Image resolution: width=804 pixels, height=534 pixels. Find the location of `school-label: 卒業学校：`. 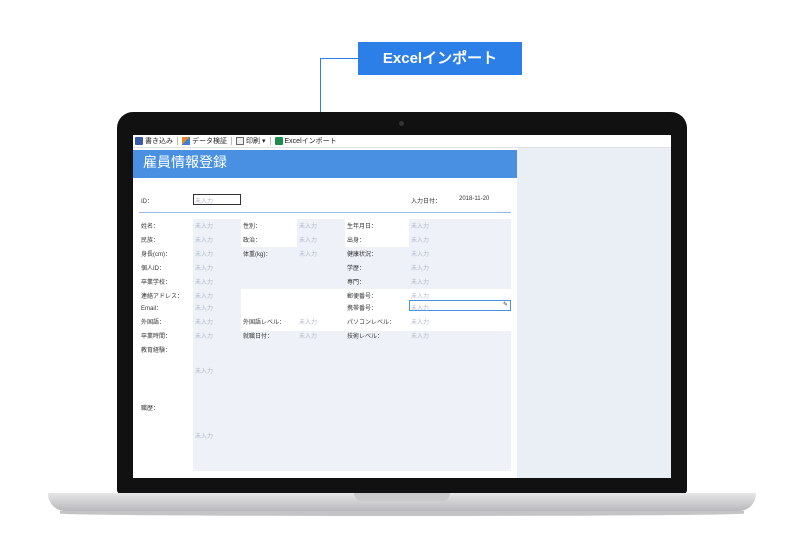

school-label: 卒業学校： is located at coordinates (156, 283).